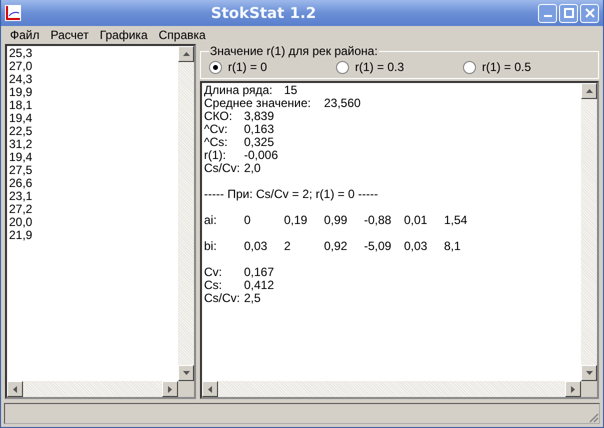 Image resolution: width=604 pixels, height=428 pixels. What do you see at coordinates (260, 142) in the screenshot?
I see `result-value: 0,325` at bounding box center [260, 142].